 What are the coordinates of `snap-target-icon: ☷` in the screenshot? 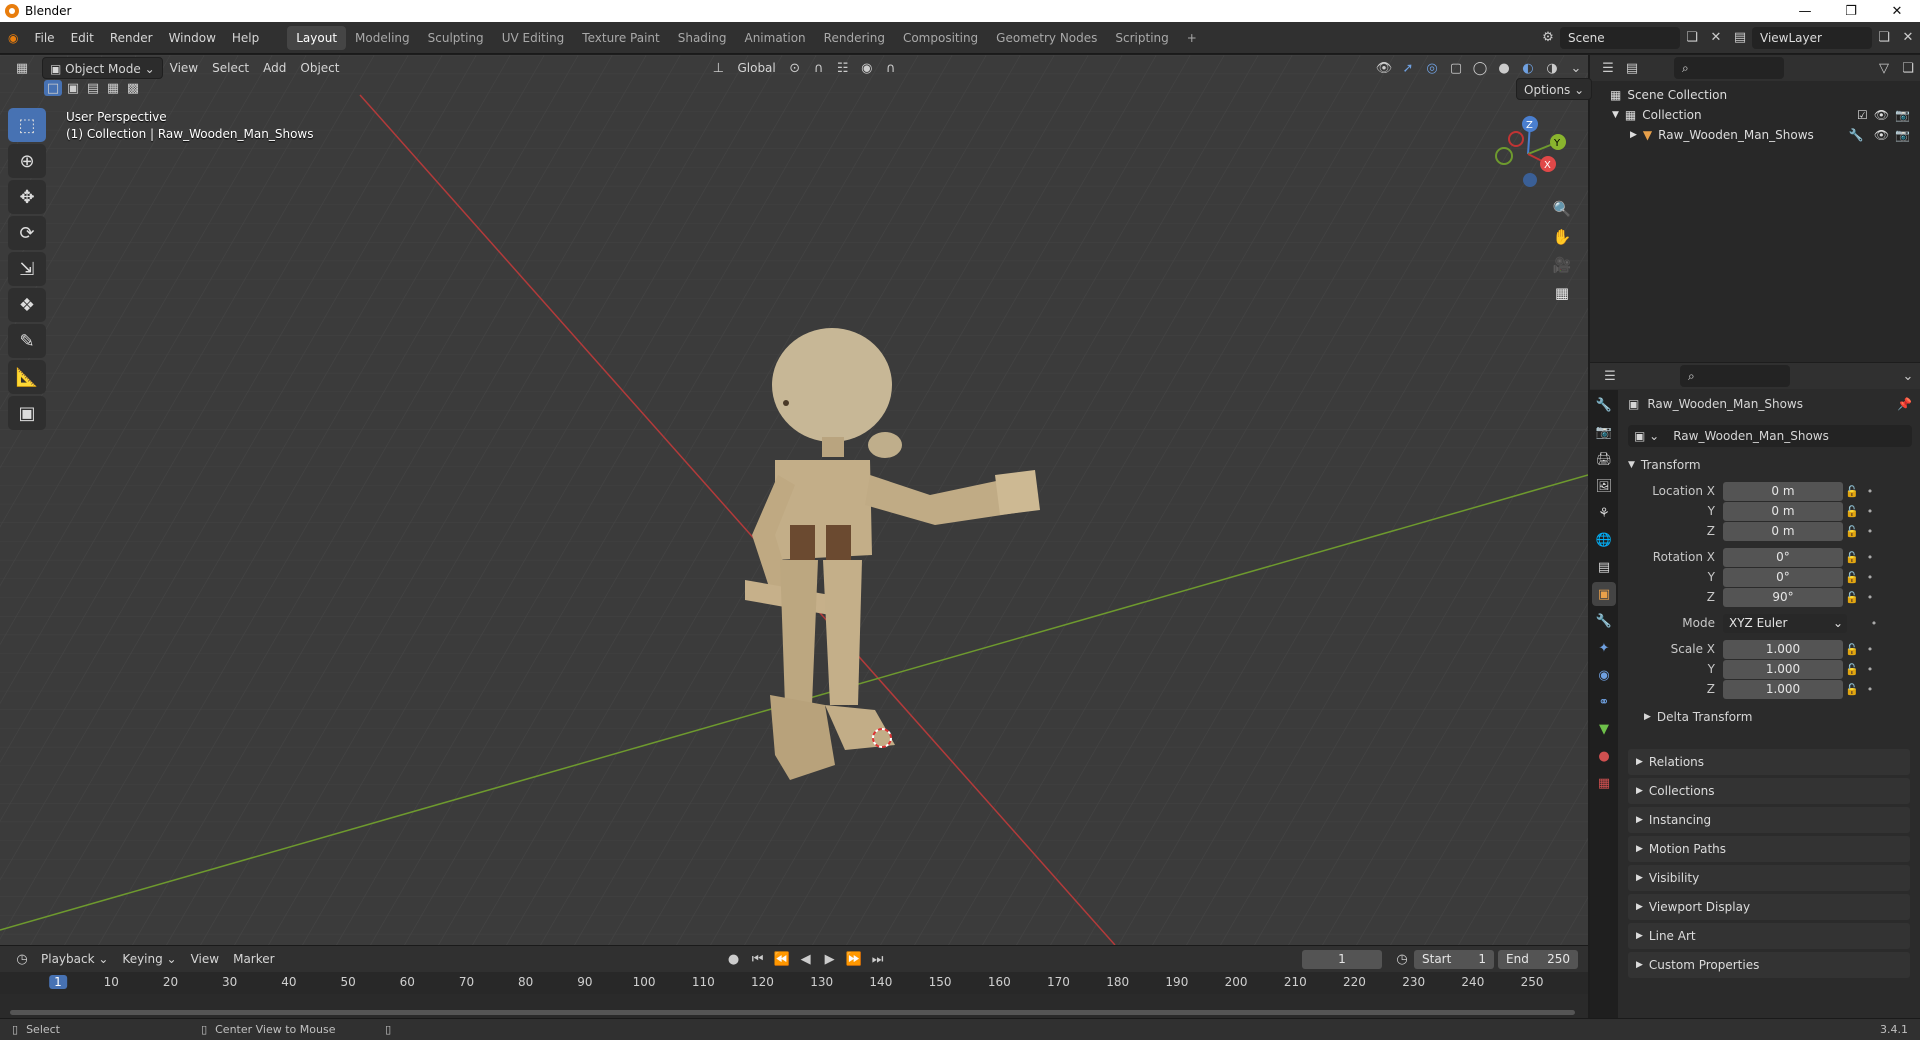 It's located at (843, 68).